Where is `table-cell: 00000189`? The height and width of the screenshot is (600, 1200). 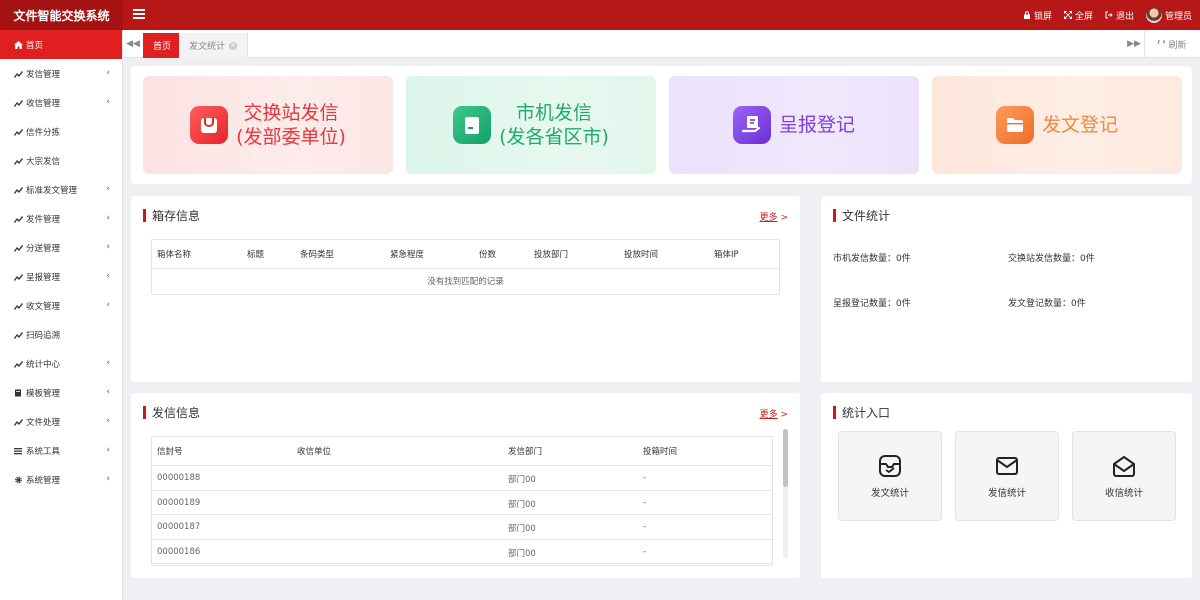 table-cell: 00000189 is located at coordinates (179, 502).